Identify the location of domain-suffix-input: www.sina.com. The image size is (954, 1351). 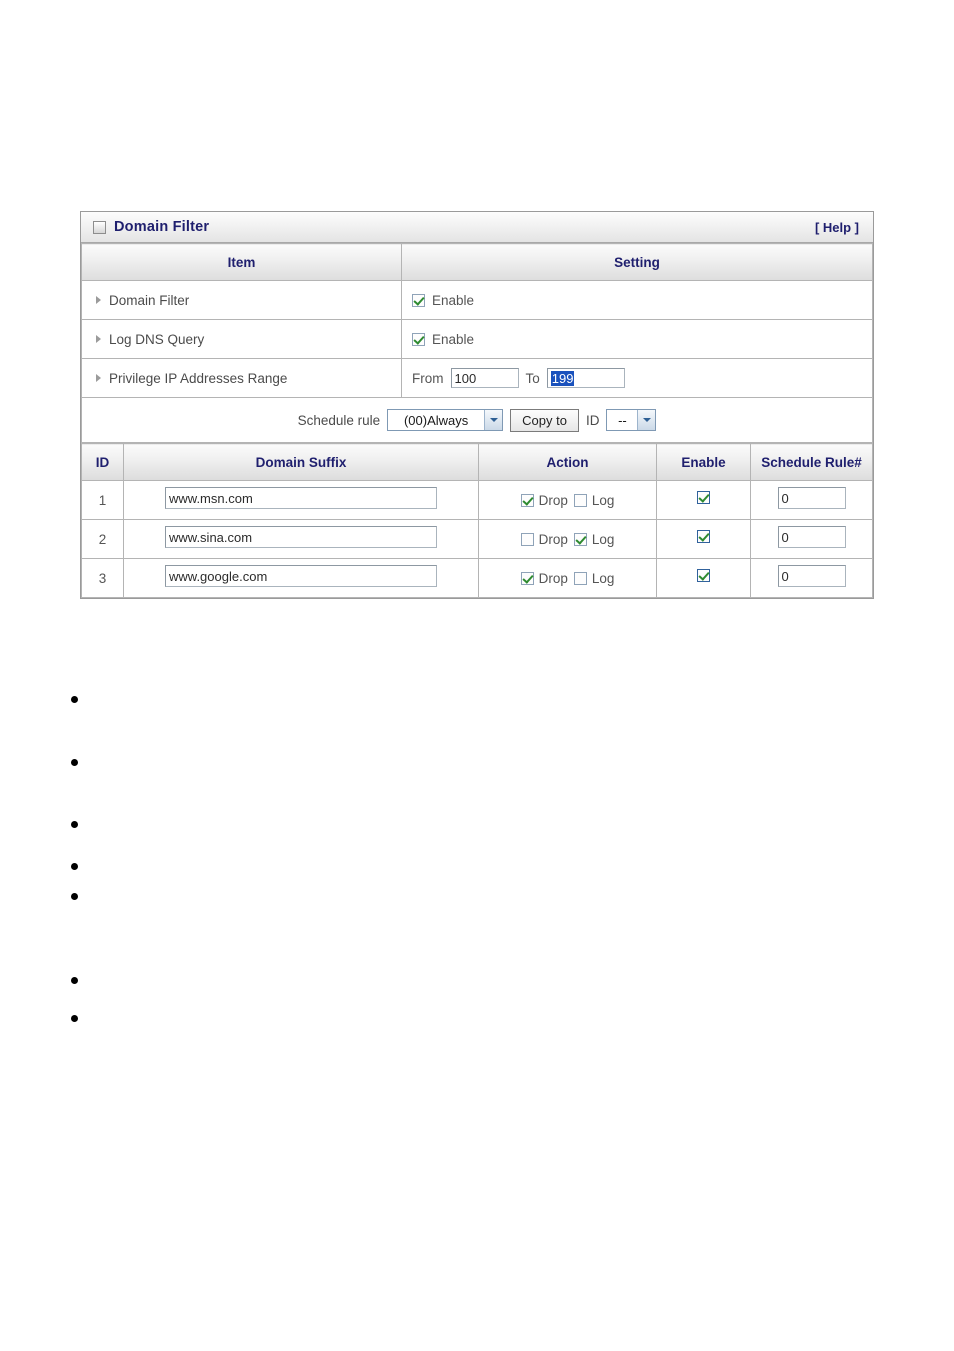
(301, 536).